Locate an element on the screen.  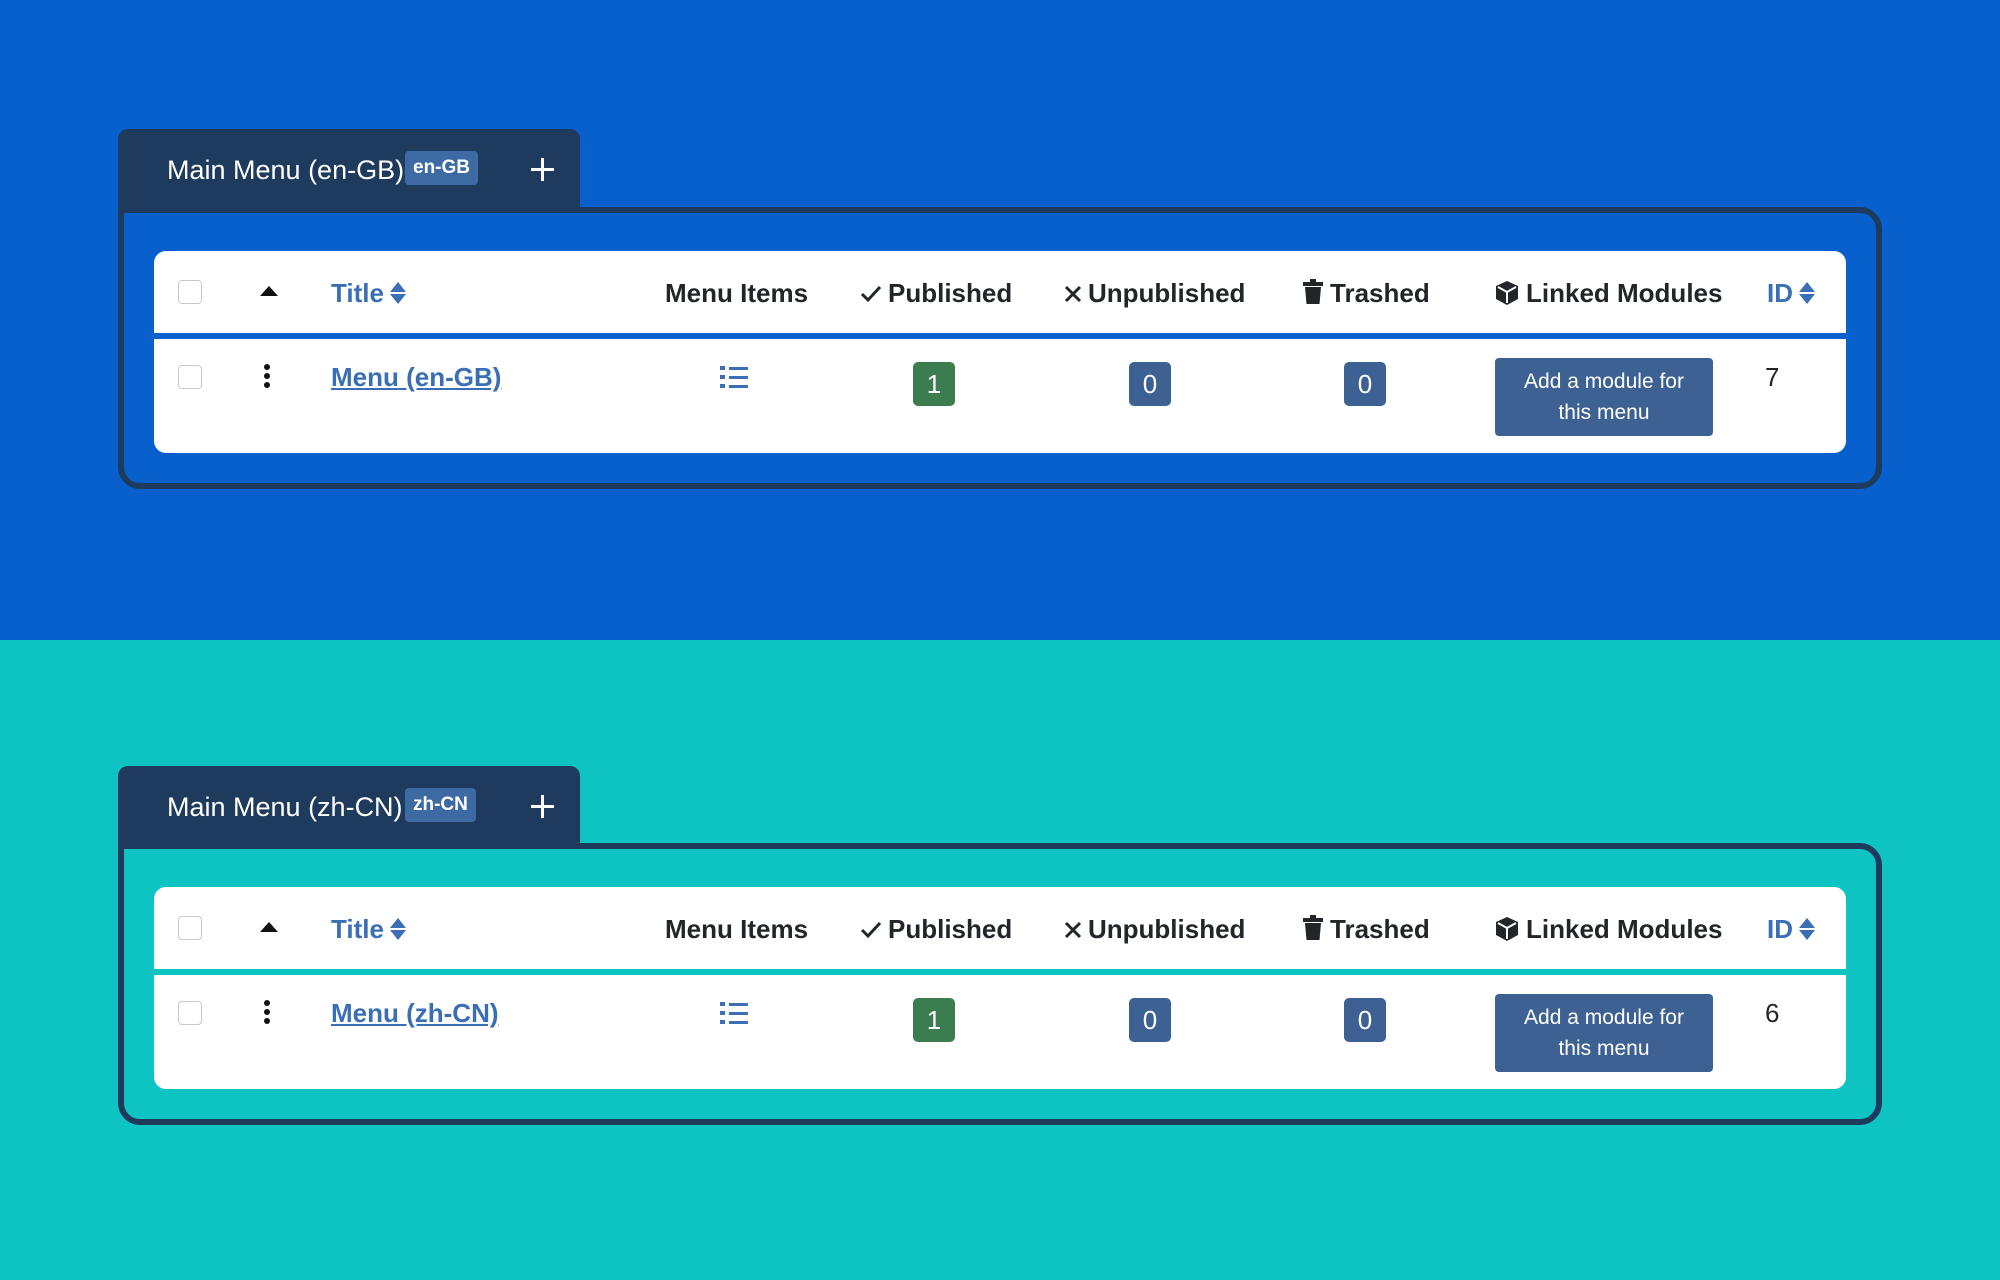
menu-panel-header: Main Menu (zh-CN) zh-CN is located at coordinates (349, 806).